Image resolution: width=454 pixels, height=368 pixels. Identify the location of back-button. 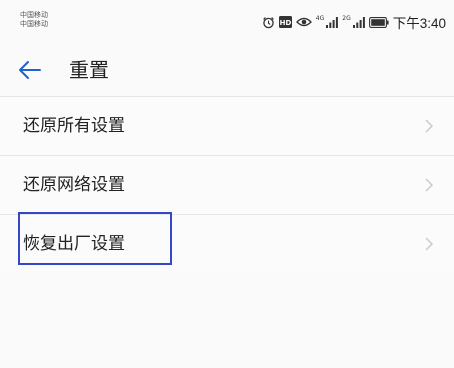
(30, 70).